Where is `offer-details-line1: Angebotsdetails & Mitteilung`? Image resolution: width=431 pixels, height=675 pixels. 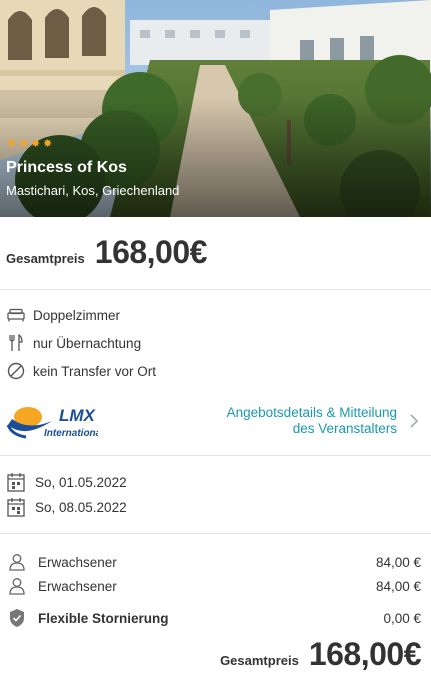
offer-details-line1: Angebotsdetails & Mitteilung is located at coordinates (311, 412).